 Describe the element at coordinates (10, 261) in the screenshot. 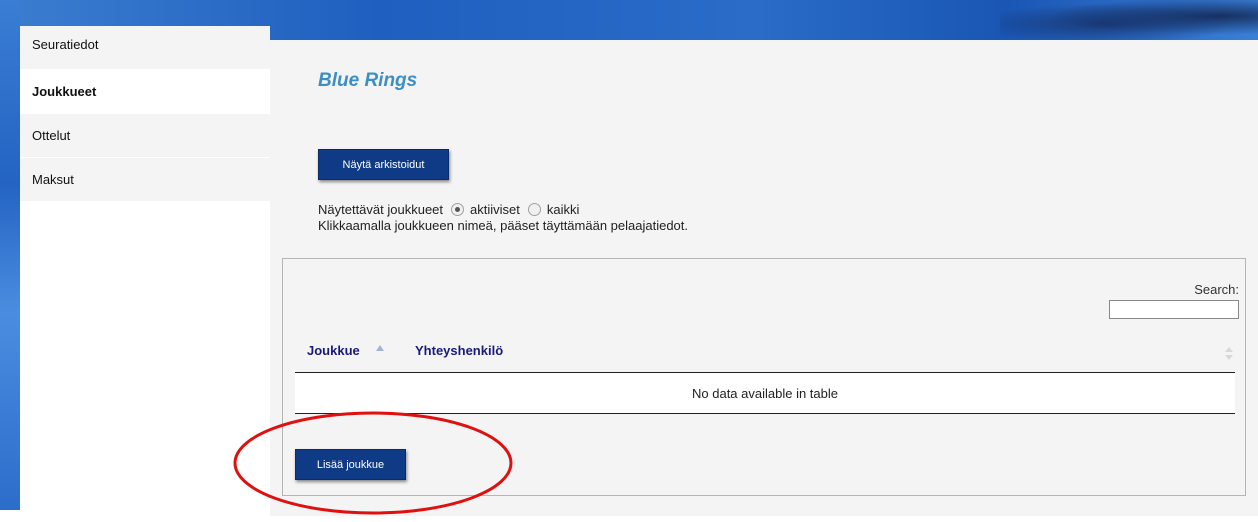

I see `side-background` at that location.